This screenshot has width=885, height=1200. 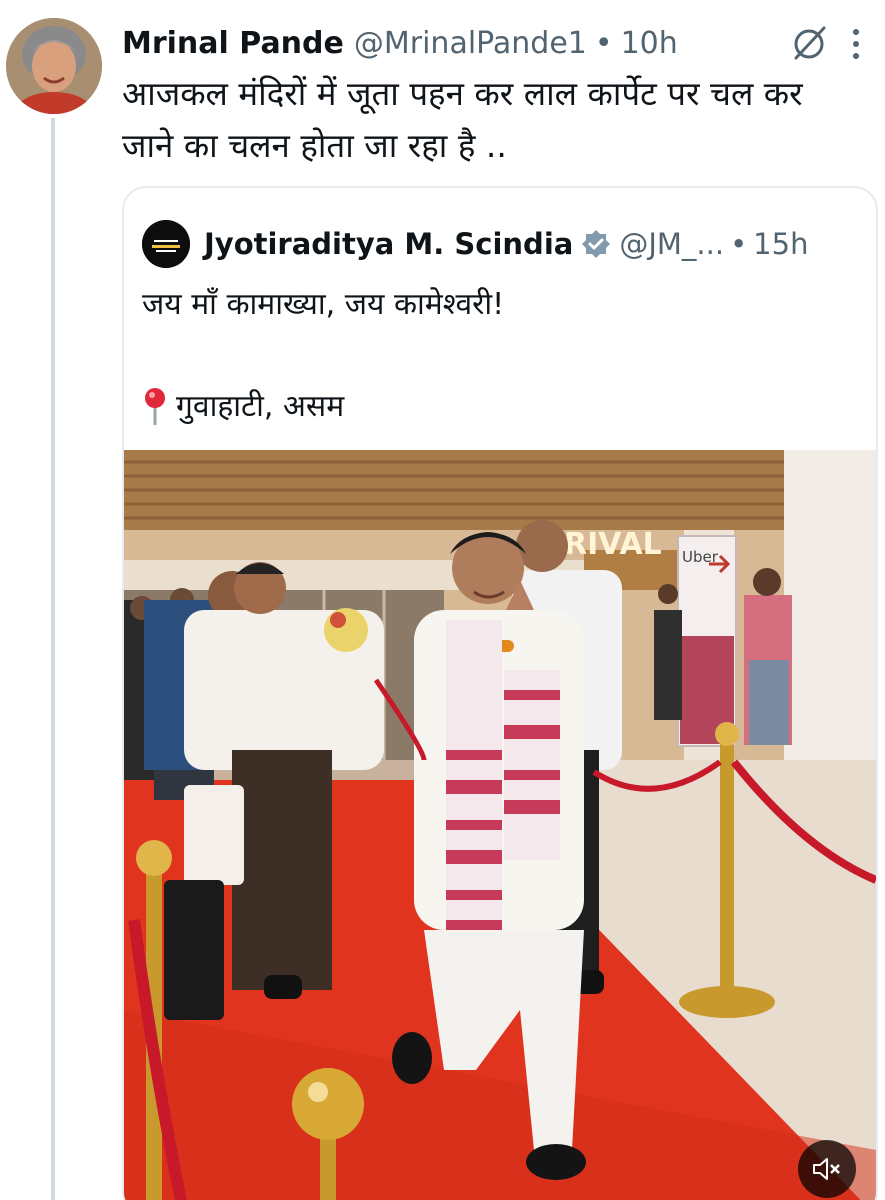 What do you see at coordinates (649, 43) in the screenshot?
I see `tweet-timestamp: 10h` at bounding box center [649, 43].